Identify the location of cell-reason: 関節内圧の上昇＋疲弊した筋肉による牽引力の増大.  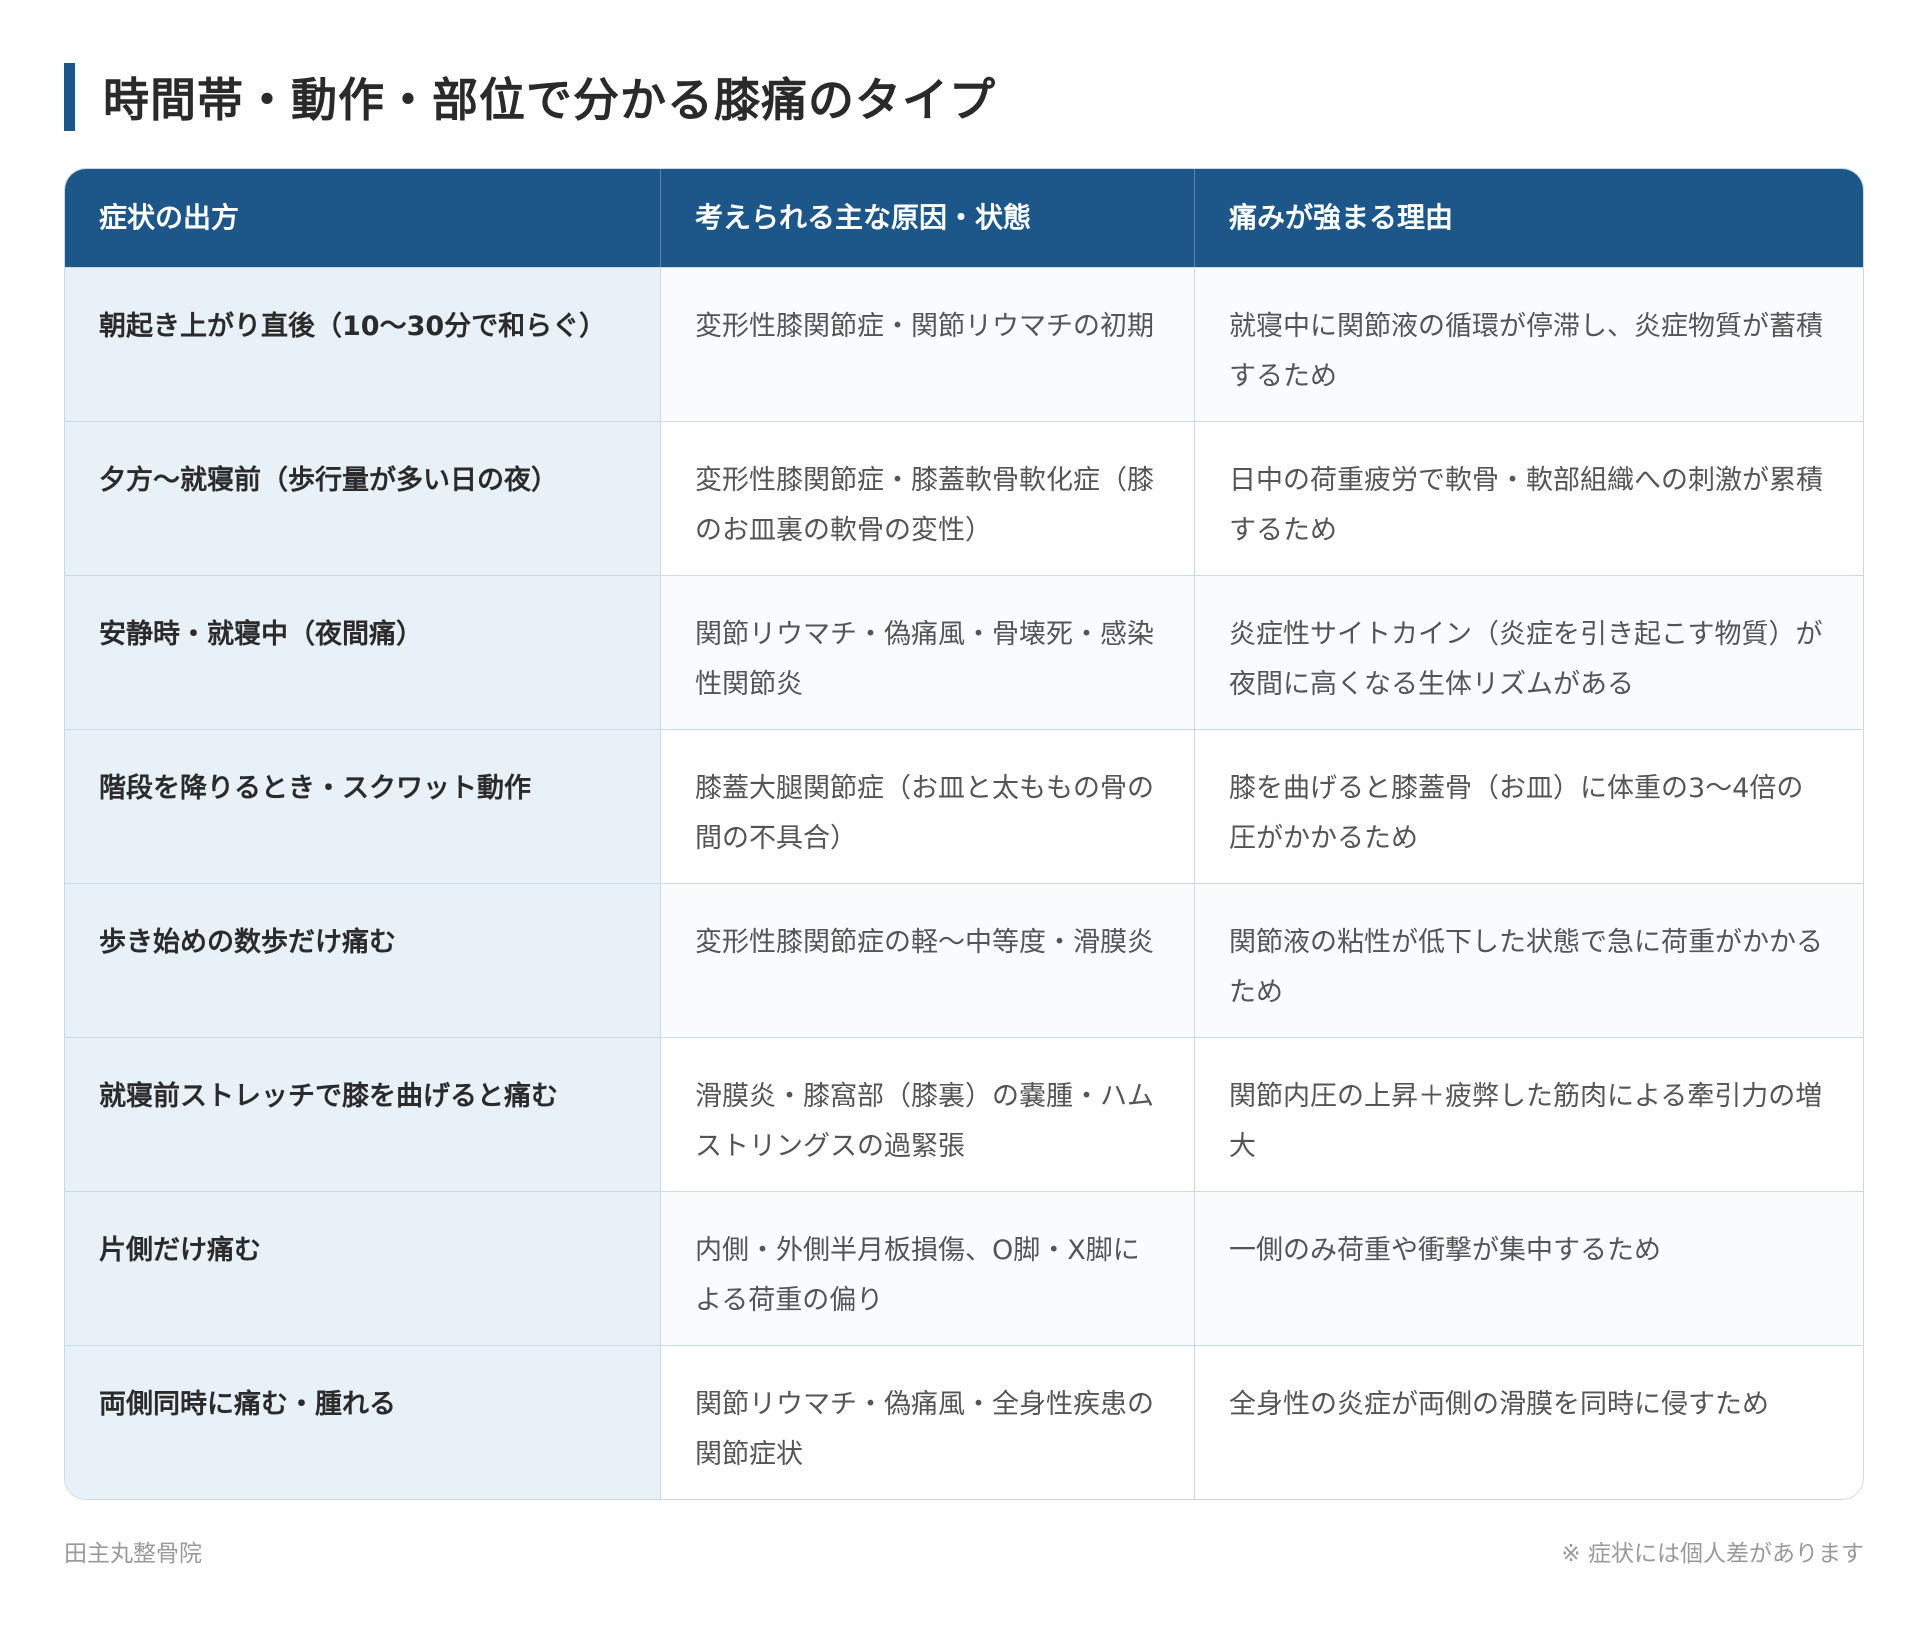
(1529, 1114).